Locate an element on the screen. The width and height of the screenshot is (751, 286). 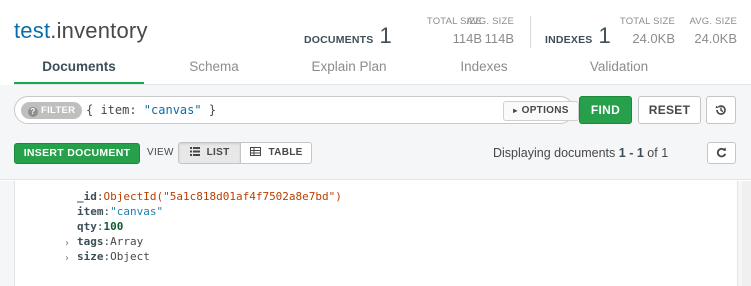
indexes-label: INDEXES is located at coordinates (569, 40).